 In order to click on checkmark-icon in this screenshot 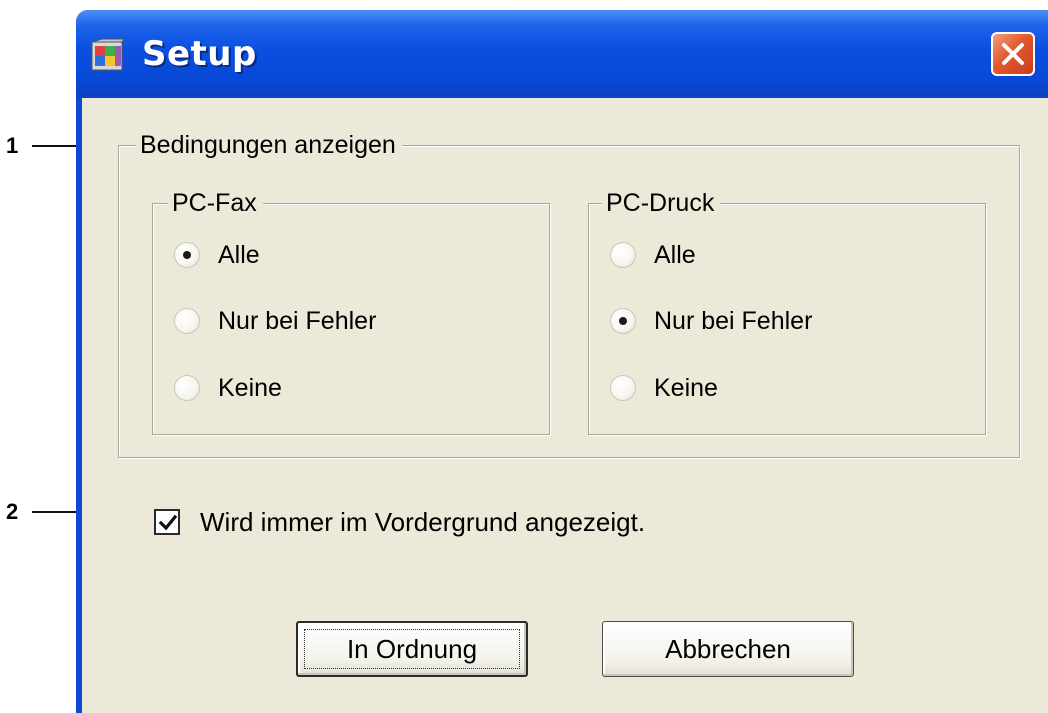, I will do `click(168, 522)`.